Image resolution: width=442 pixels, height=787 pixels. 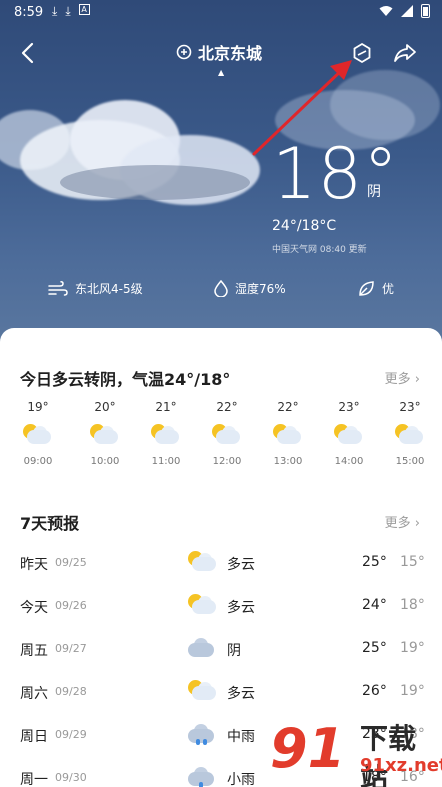 I want to click on hourly-item: 19° 09:00, so click(x=38, y=433).